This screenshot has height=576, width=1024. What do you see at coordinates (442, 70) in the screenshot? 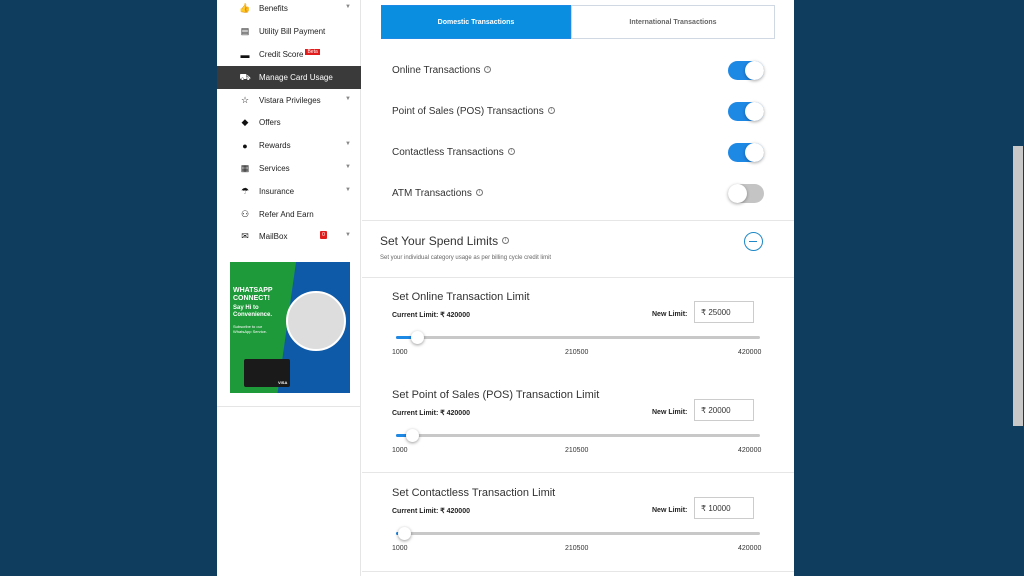
I see `toggle-label: Online Transactions i` at bounding box center [442, 70].